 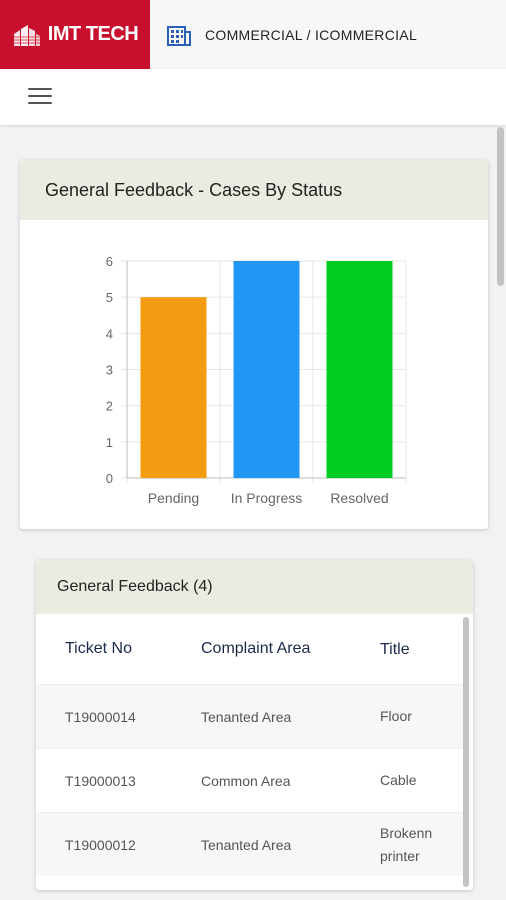 What do you see at coordinates (253, 97) in the screenshot?
I see `toolbar` at bounding box center [253, 97].